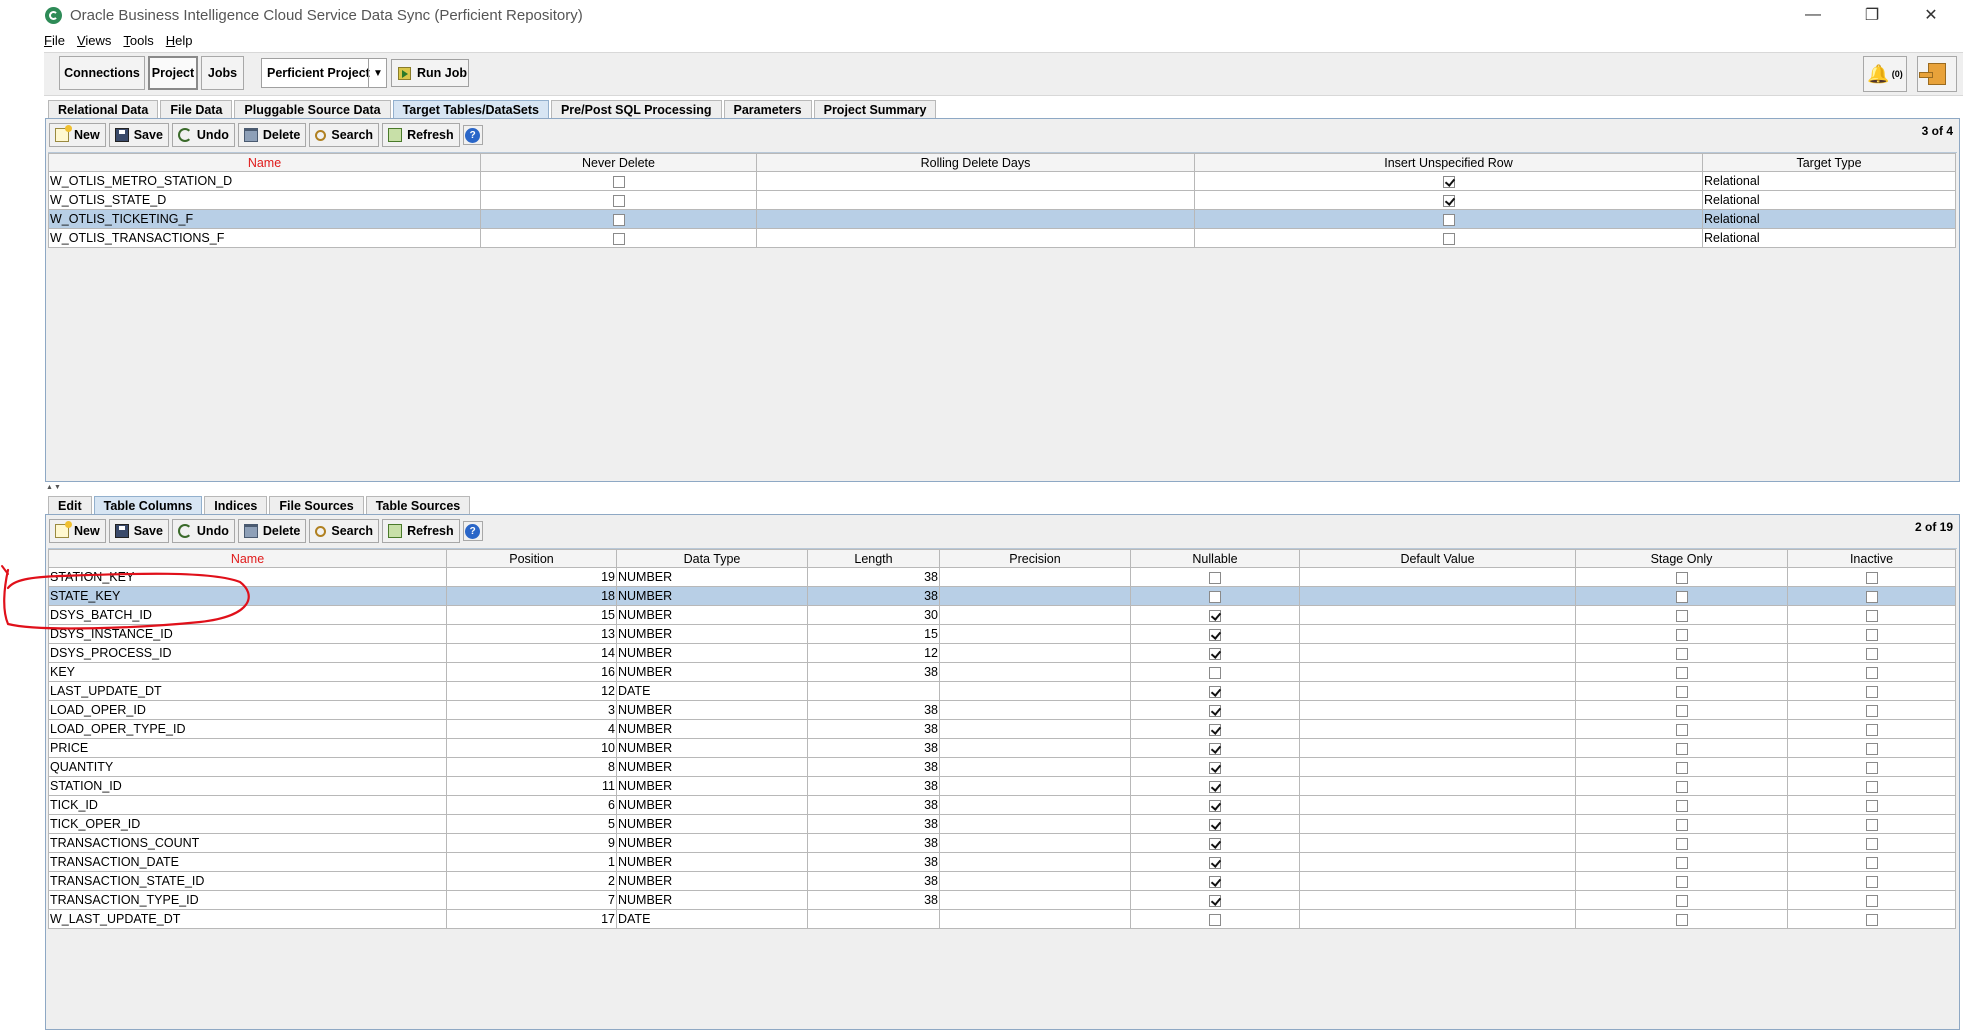 This screenshot has width=1963, height=1030. What do you see at coordinates (1002, 919) in the screenshot?
I see `table-row: W_LAST_UPDATE_DT 17 DATE` at bounding box center [1002, 919].